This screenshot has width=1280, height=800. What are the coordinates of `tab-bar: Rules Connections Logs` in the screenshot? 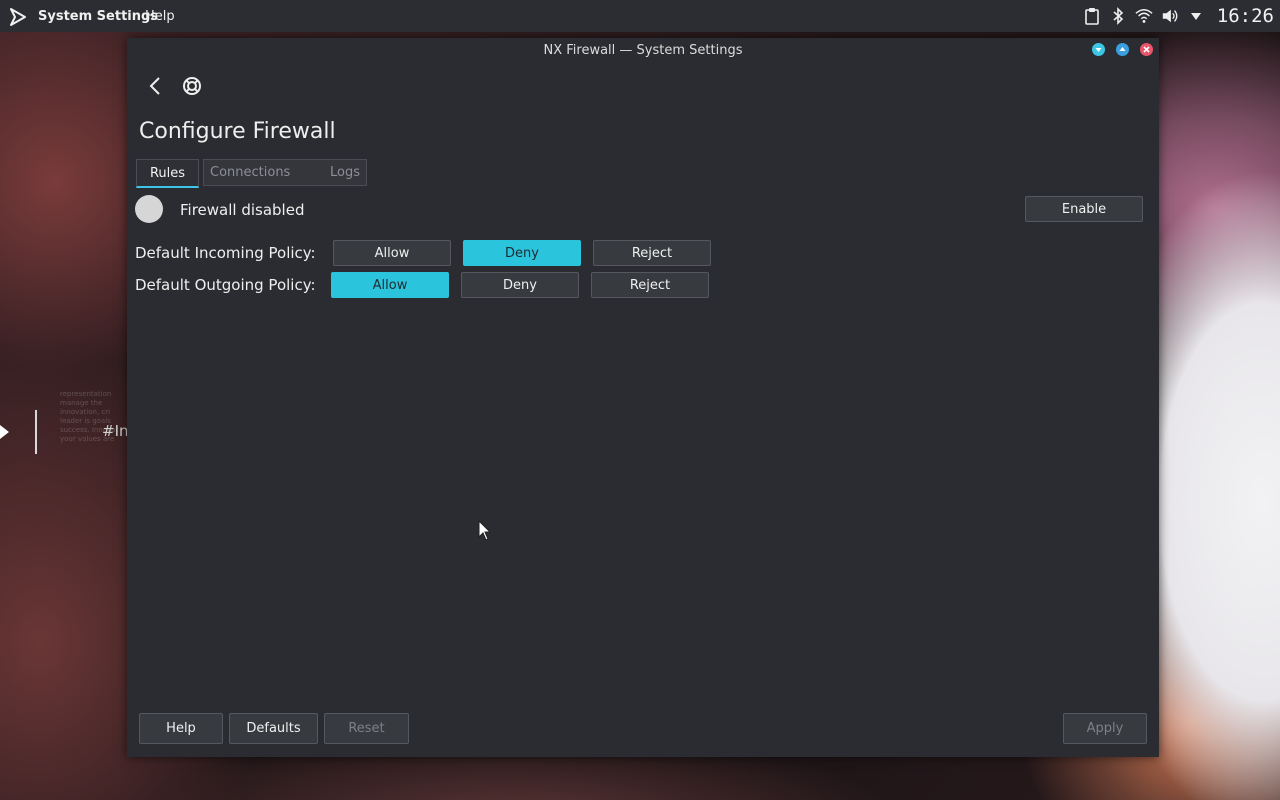 It's located at (251, 173).